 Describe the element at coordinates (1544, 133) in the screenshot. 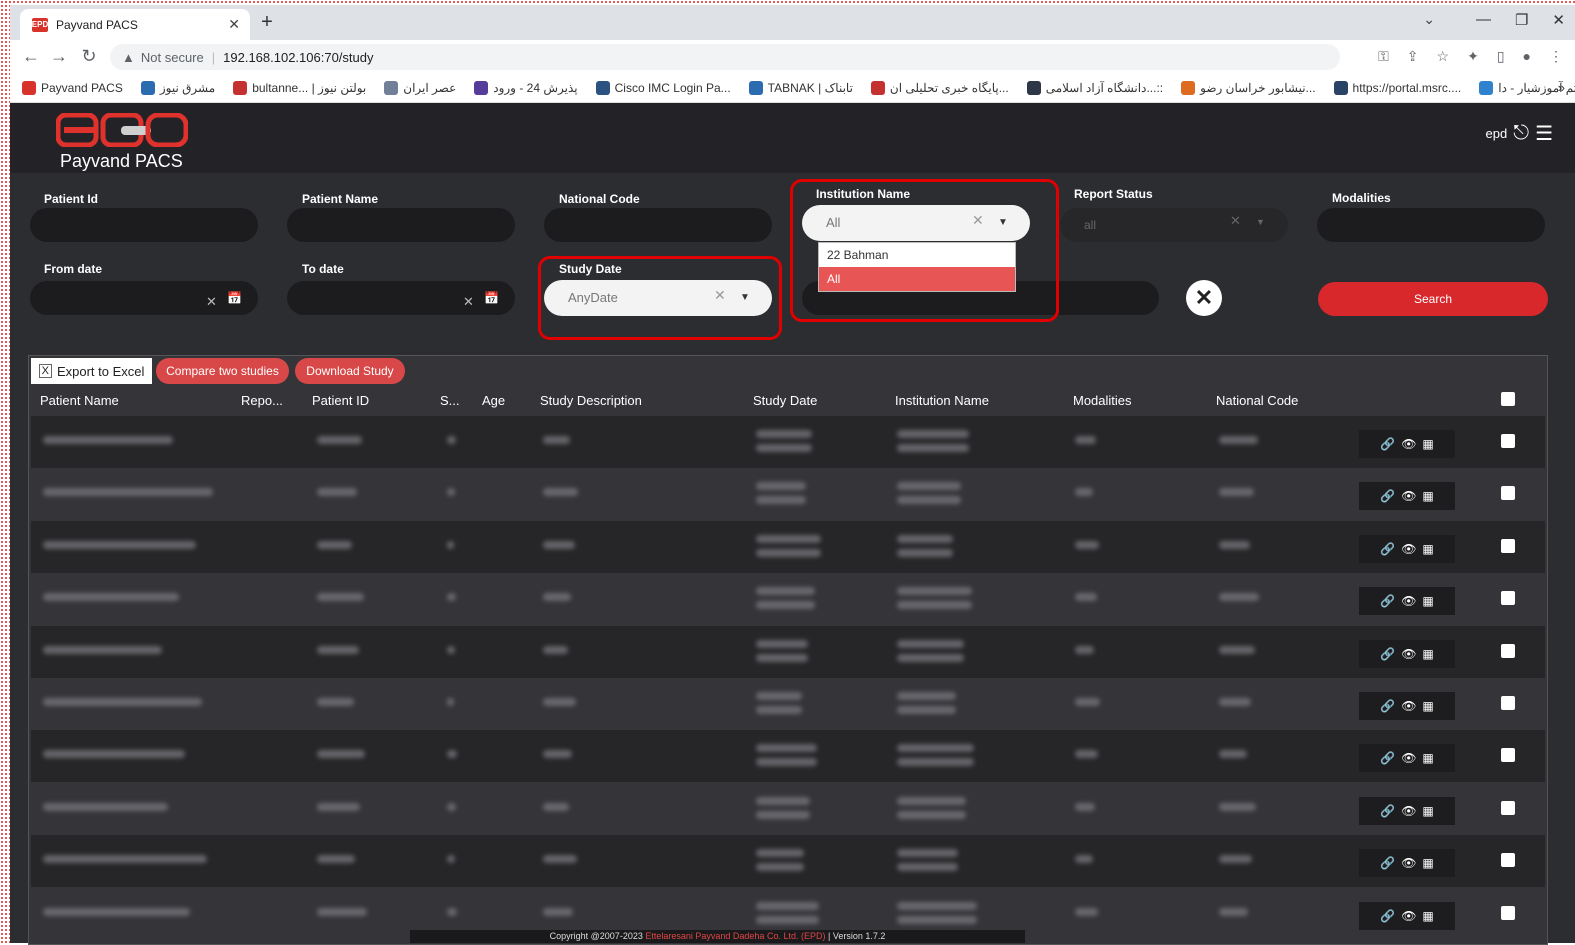

I see `settings-sliders-icon: ☰` at that location.